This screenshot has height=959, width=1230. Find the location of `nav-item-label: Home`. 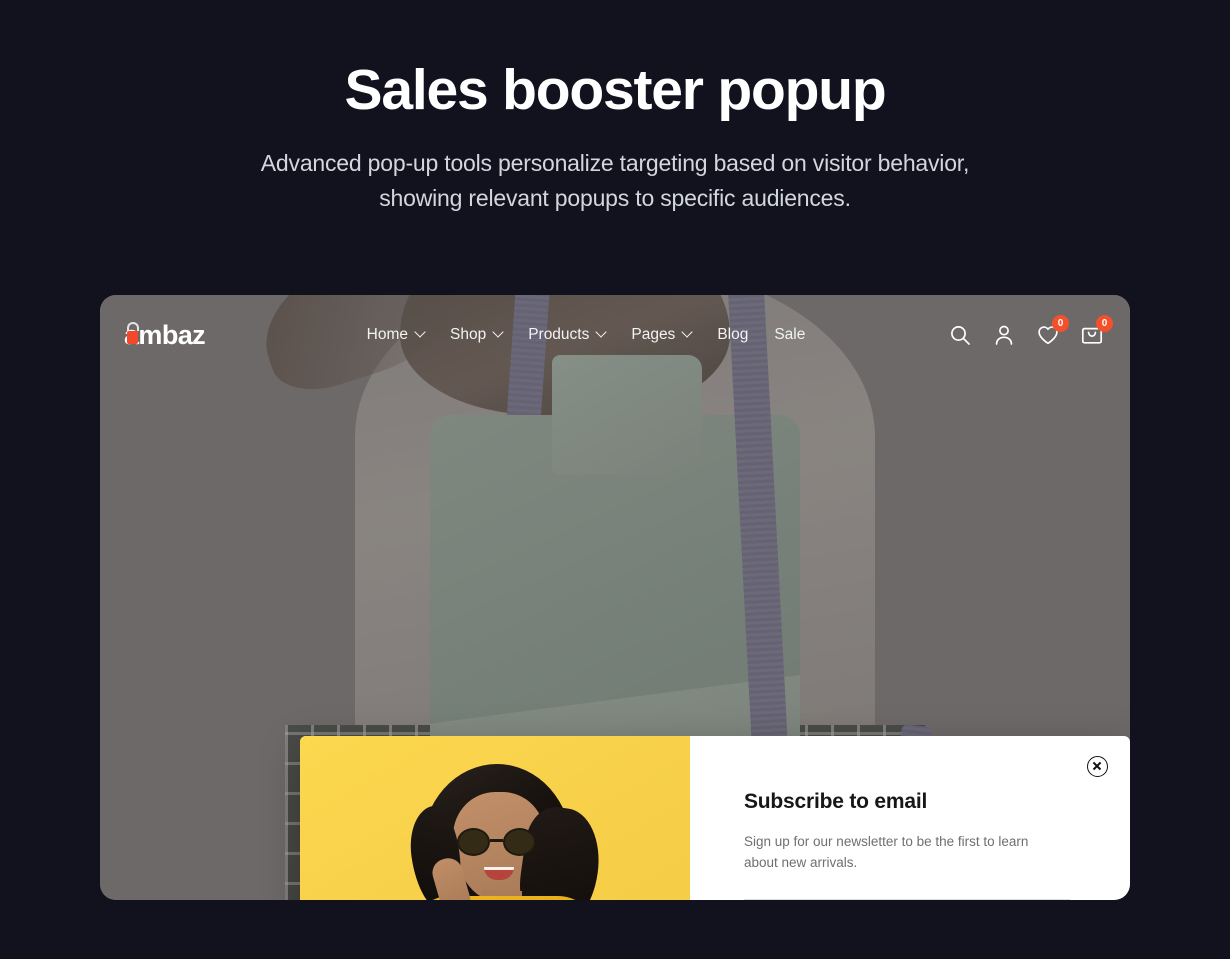

nav-item-label: Home is located at coordinates (387, 334).